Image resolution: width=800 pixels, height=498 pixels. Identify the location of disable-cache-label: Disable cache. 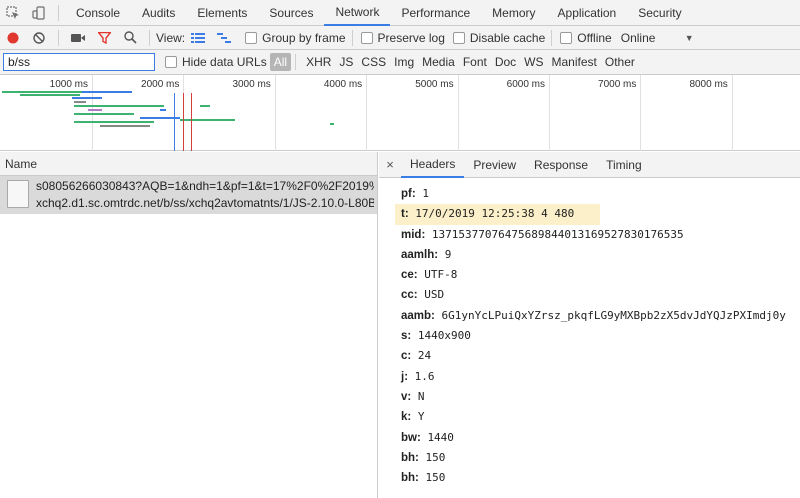
(507, 37).